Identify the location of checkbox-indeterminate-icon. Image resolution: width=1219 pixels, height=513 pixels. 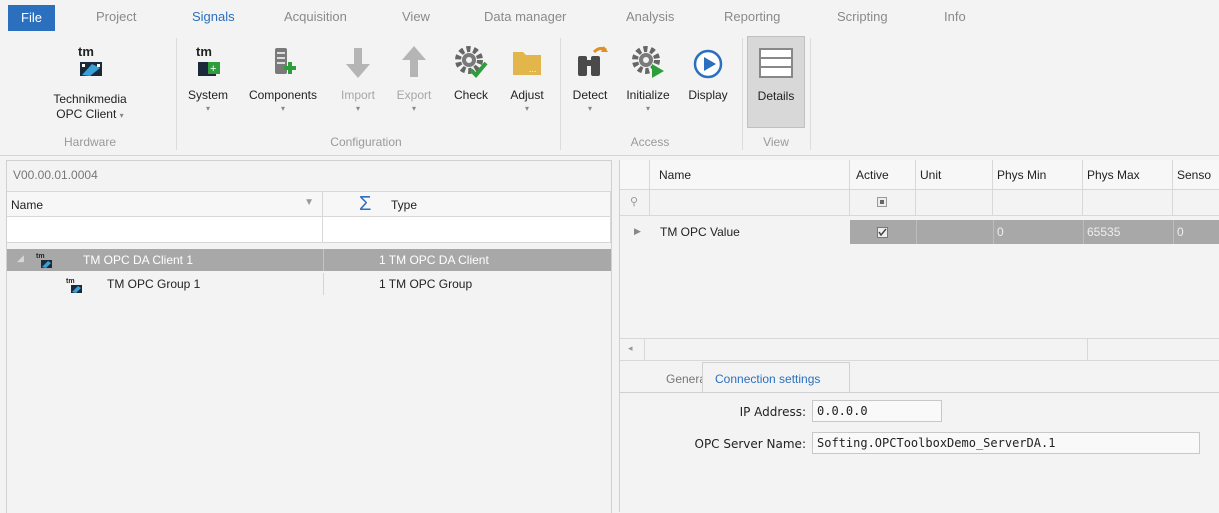
(882, 202).